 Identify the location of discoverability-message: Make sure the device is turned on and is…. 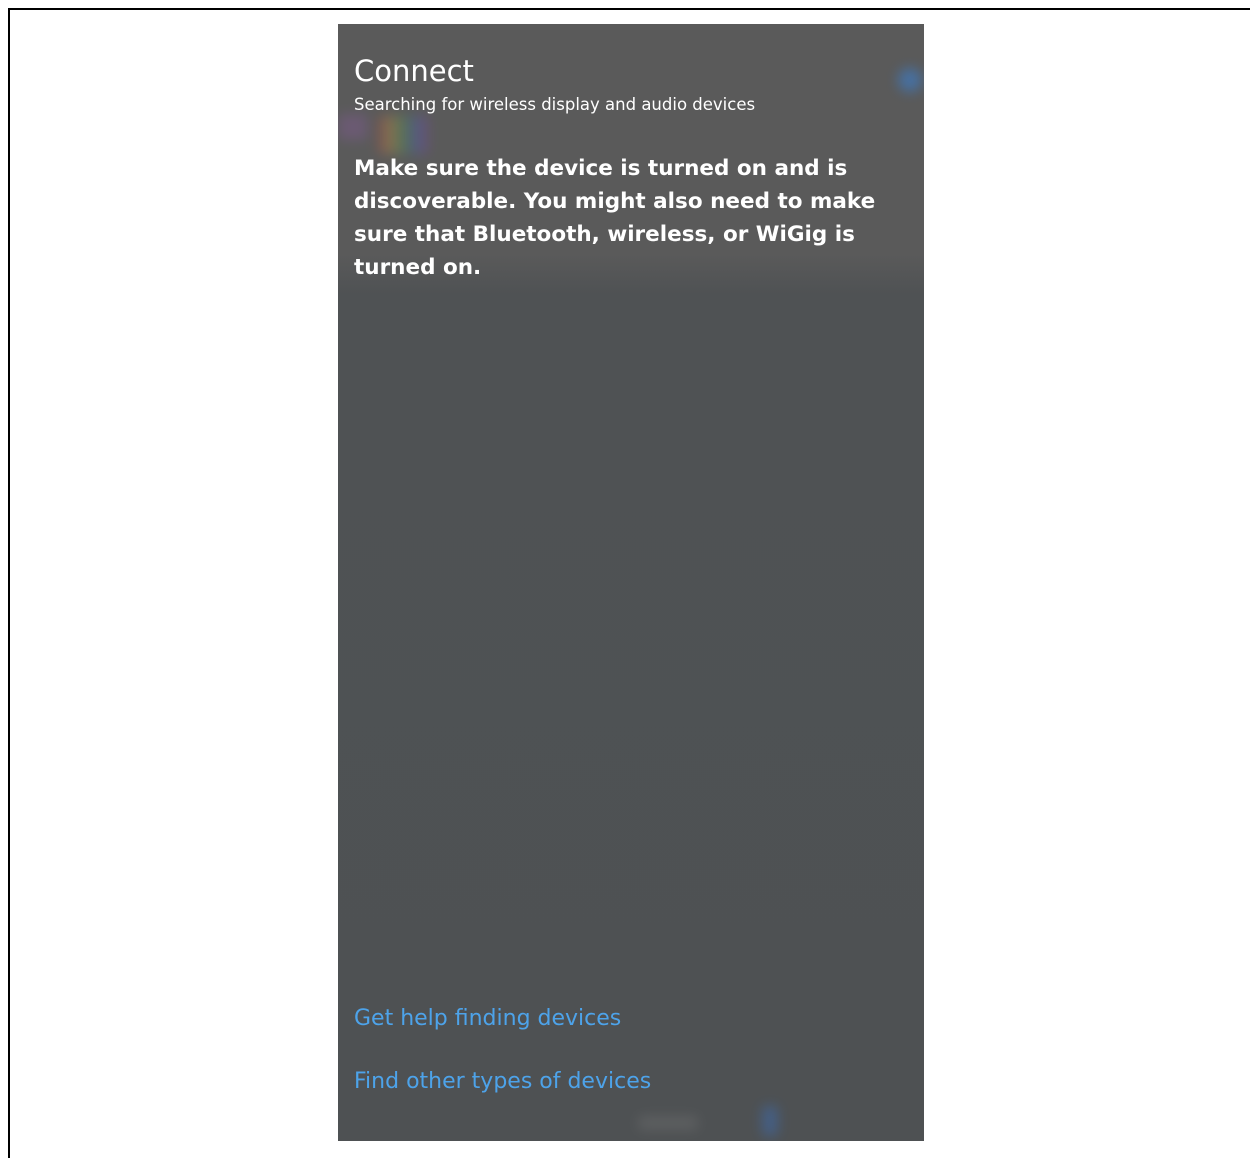
(615, 218).